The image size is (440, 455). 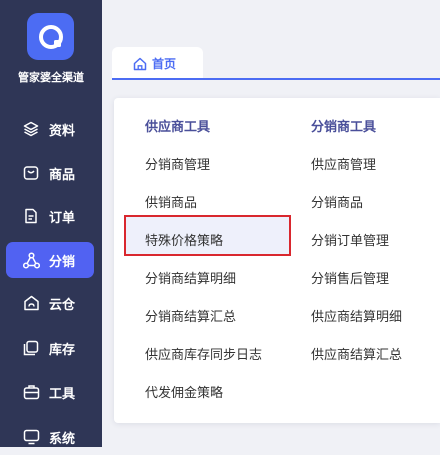 I want to click on app-logo, so click(x=50, y=36).